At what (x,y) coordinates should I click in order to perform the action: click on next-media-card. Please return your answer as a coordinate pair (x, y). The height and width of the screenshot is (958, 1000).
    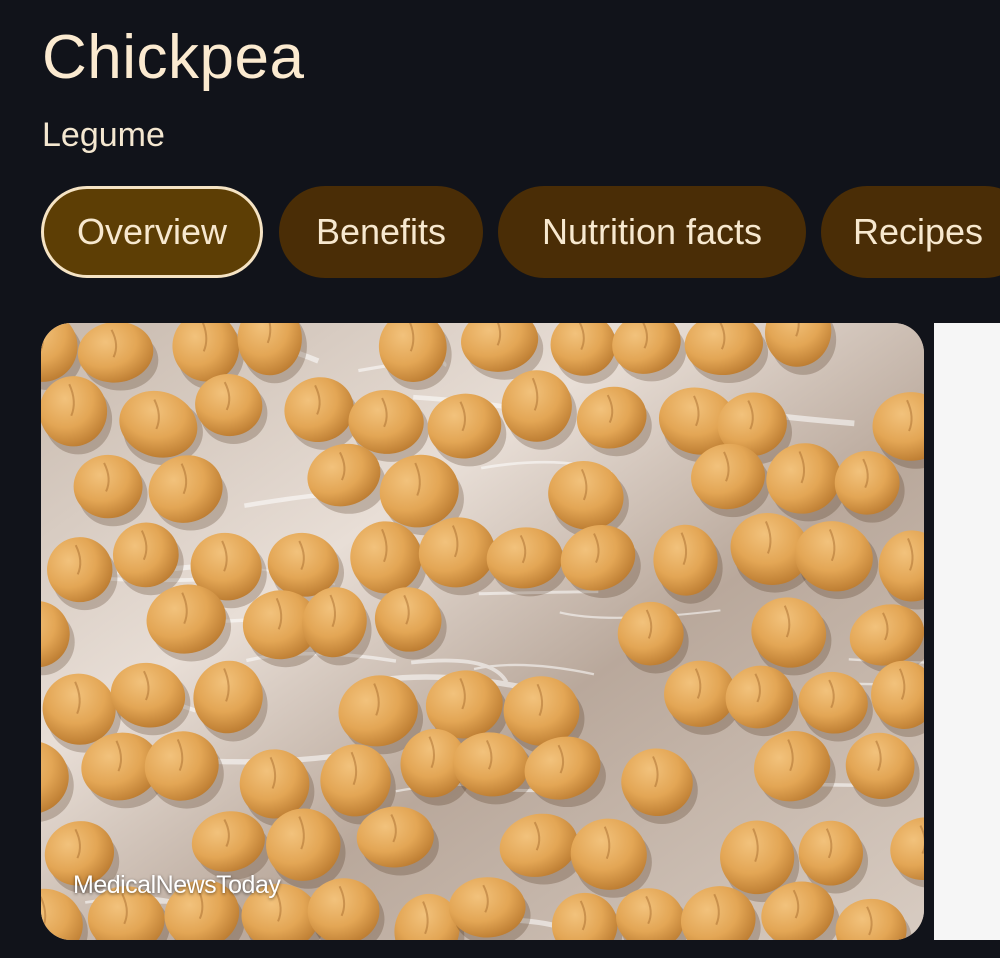
    Looking at the image, I should click on (967, 631).